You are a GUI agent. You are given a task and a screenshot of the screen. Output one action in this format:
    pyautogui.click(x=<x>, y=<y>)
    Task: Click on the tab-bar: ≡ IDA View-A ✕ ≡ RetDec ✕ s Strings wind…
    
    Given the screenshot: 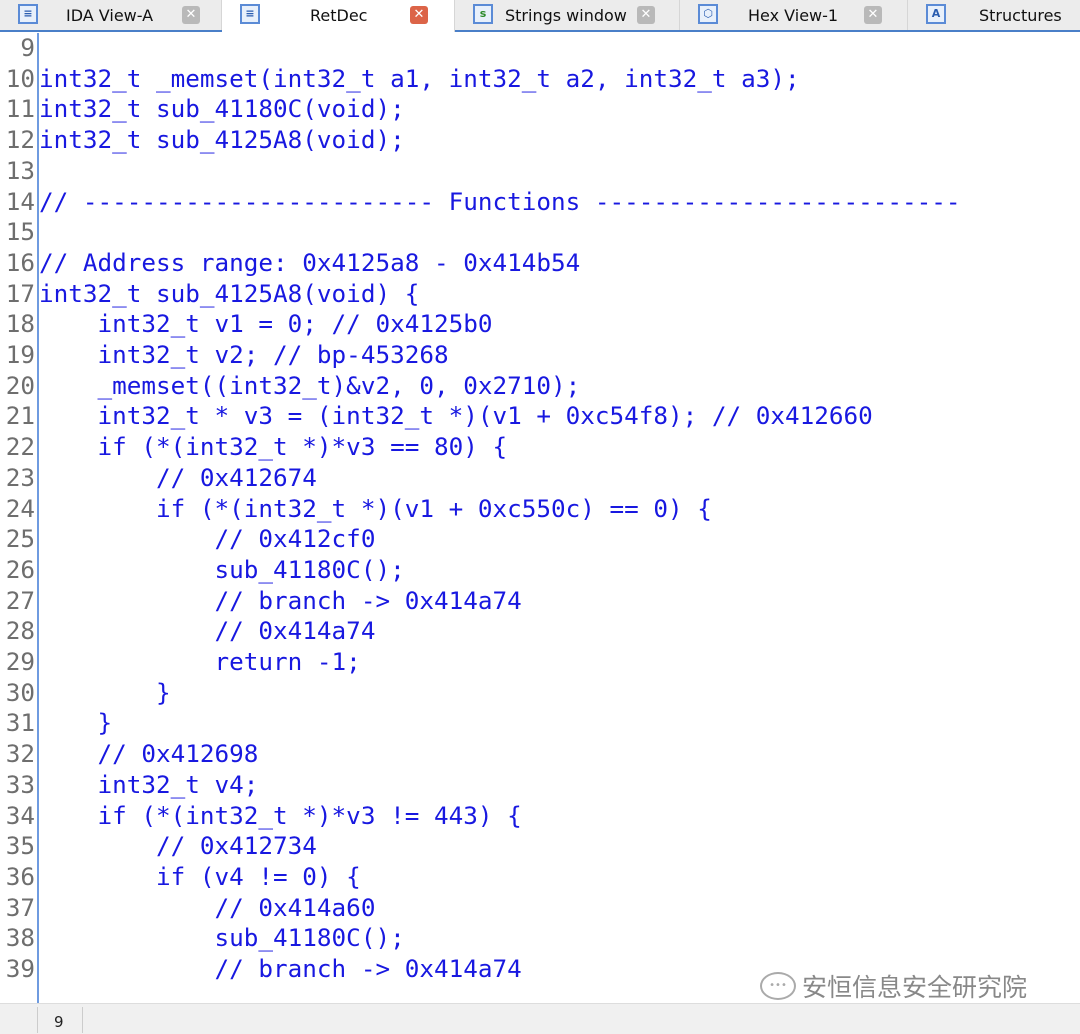 What is the action you would take?
    pyautogui.click(x=540, y=16)
    